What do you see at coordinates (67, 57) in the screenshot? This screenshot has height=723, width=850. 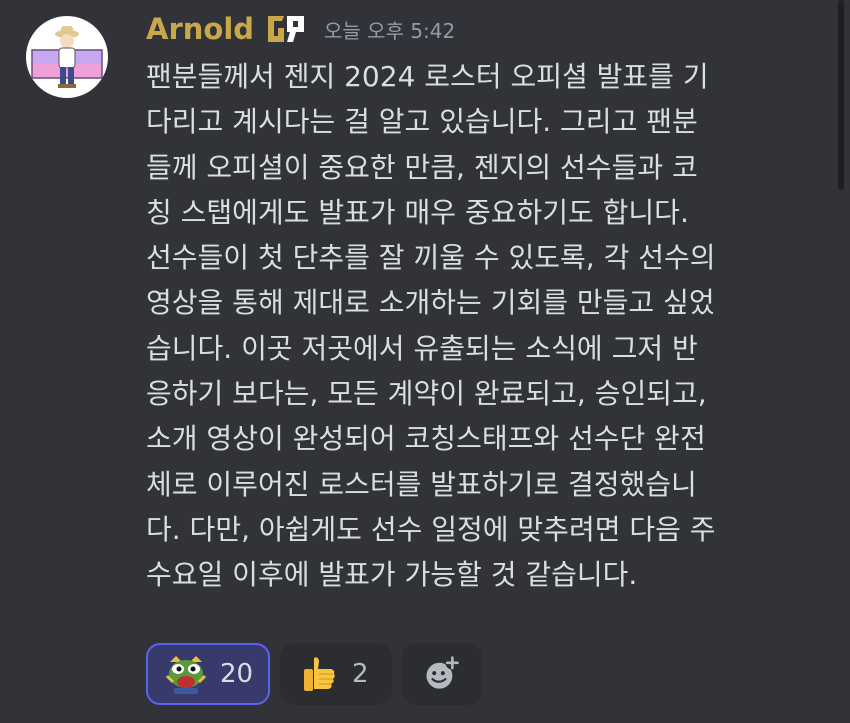 I see `avatar` at bounding box center [67, 57].